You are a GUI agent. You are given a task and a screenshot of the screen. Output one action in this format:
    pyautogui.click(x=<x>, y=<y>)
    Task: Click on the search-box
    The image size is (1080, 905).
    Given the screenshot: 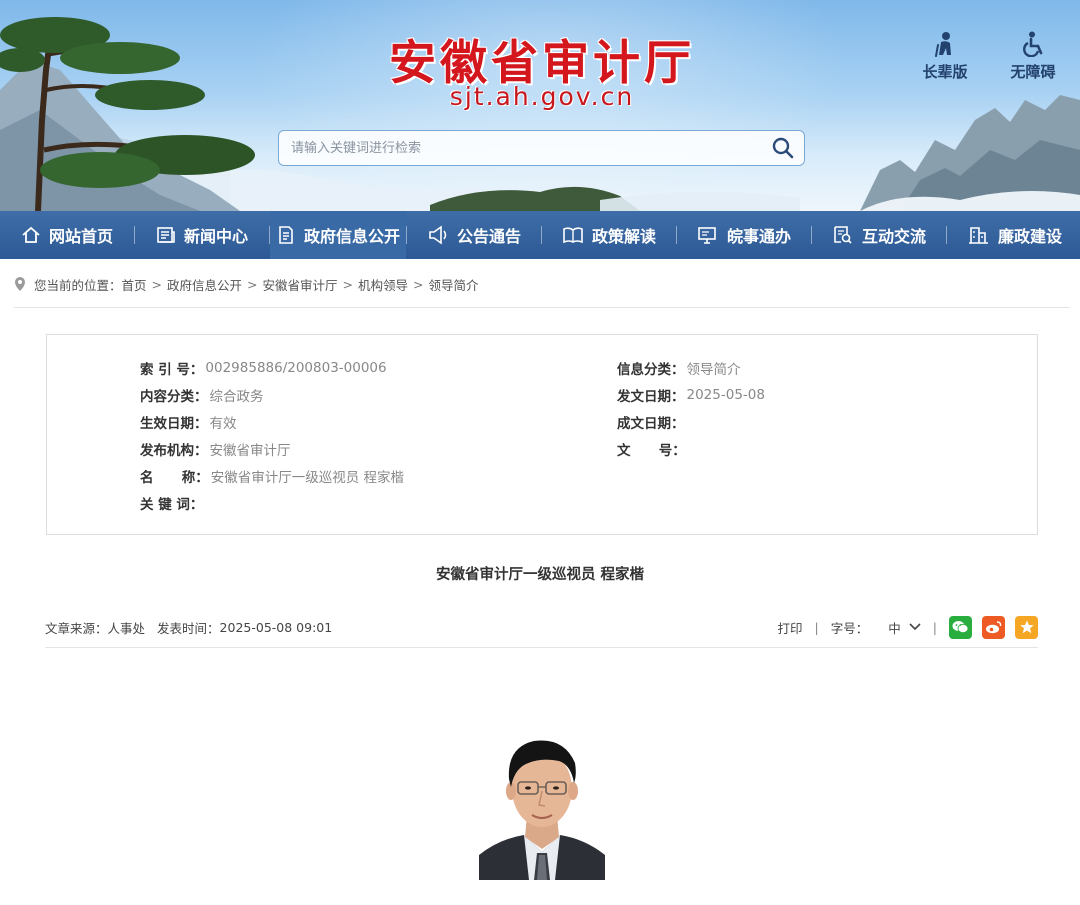 What is the action you would take?
    pyautogui.click(x=541, y=148)
    